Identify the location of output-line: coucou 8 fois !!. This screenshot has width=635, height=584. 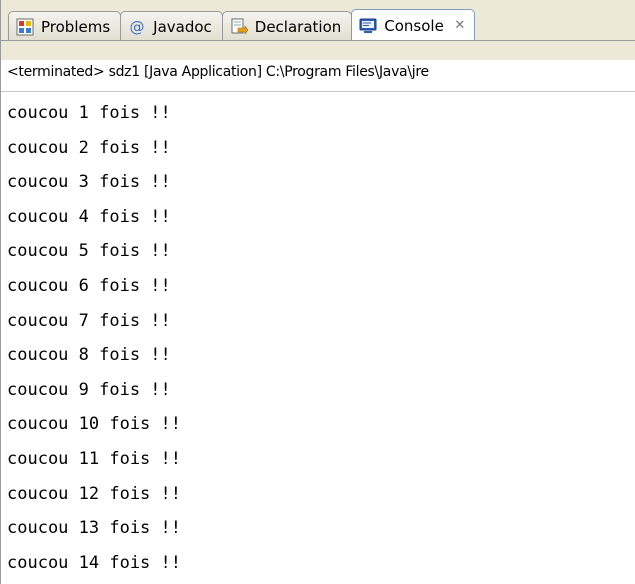
(89, 355).